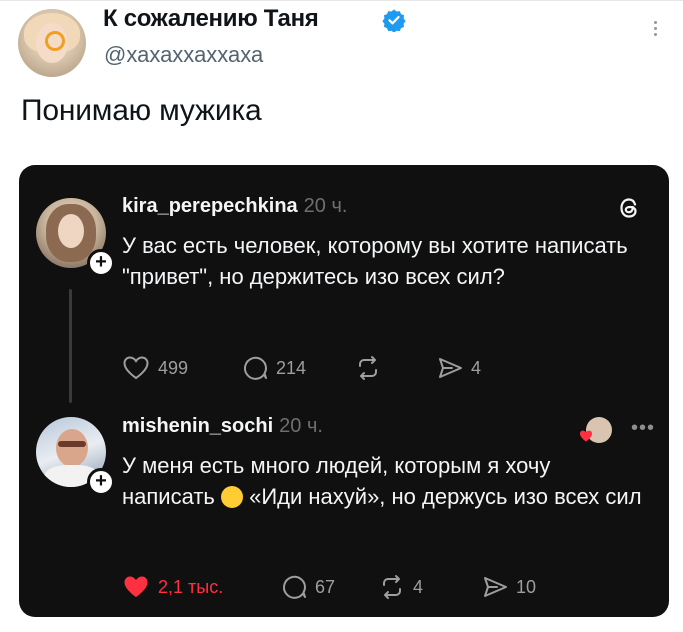 The width and height of the screenshot is (683, 632). What do you see at coordinates (232, 497) in the screenshot?
I see `rofl-emoji-icon` at bounding box center [232, 497].